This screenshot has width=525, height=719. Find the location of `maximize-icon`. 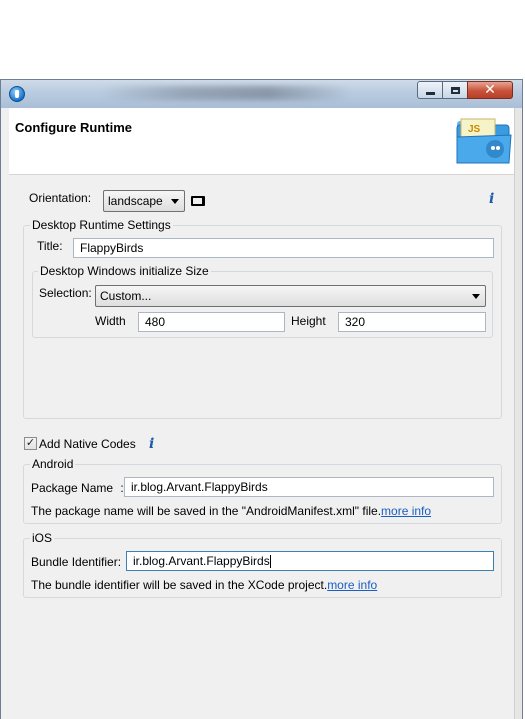

maximize-icon is located at coordinates (455, 90).